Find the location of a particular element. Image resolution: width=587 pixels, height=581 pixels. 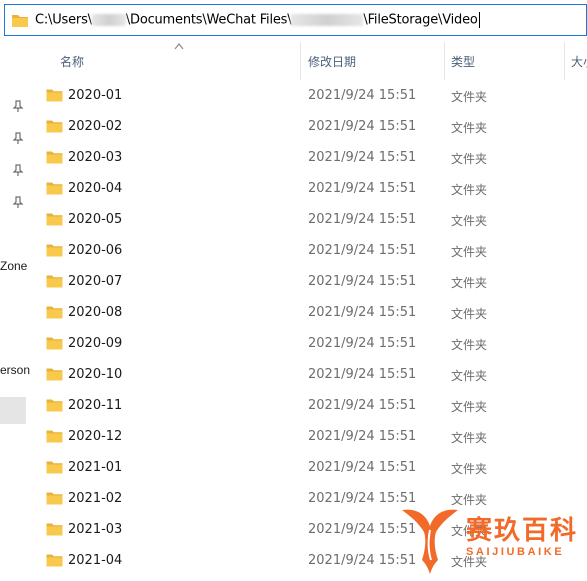

table-row: 2020-05 2021/9/24 15:51 文件夹 is located at coordinates (307, 219).